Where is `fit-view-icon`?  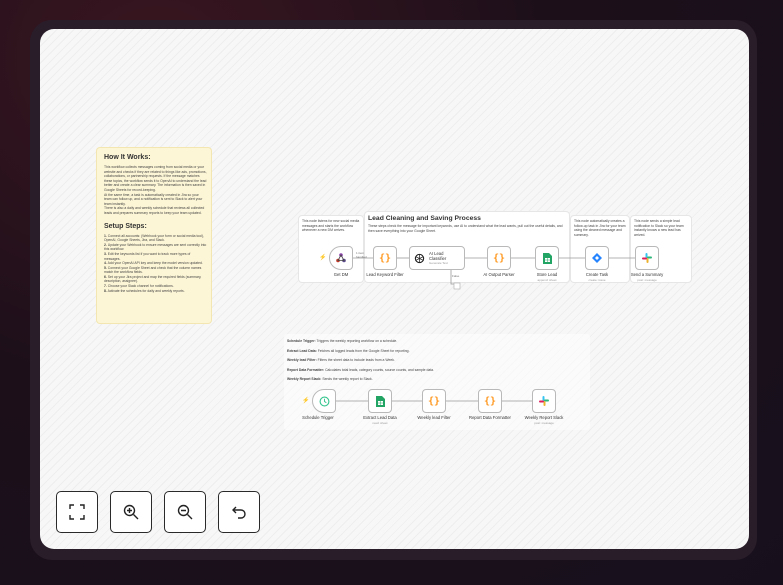 fit-view-icon is located at coordinates (77, 512).